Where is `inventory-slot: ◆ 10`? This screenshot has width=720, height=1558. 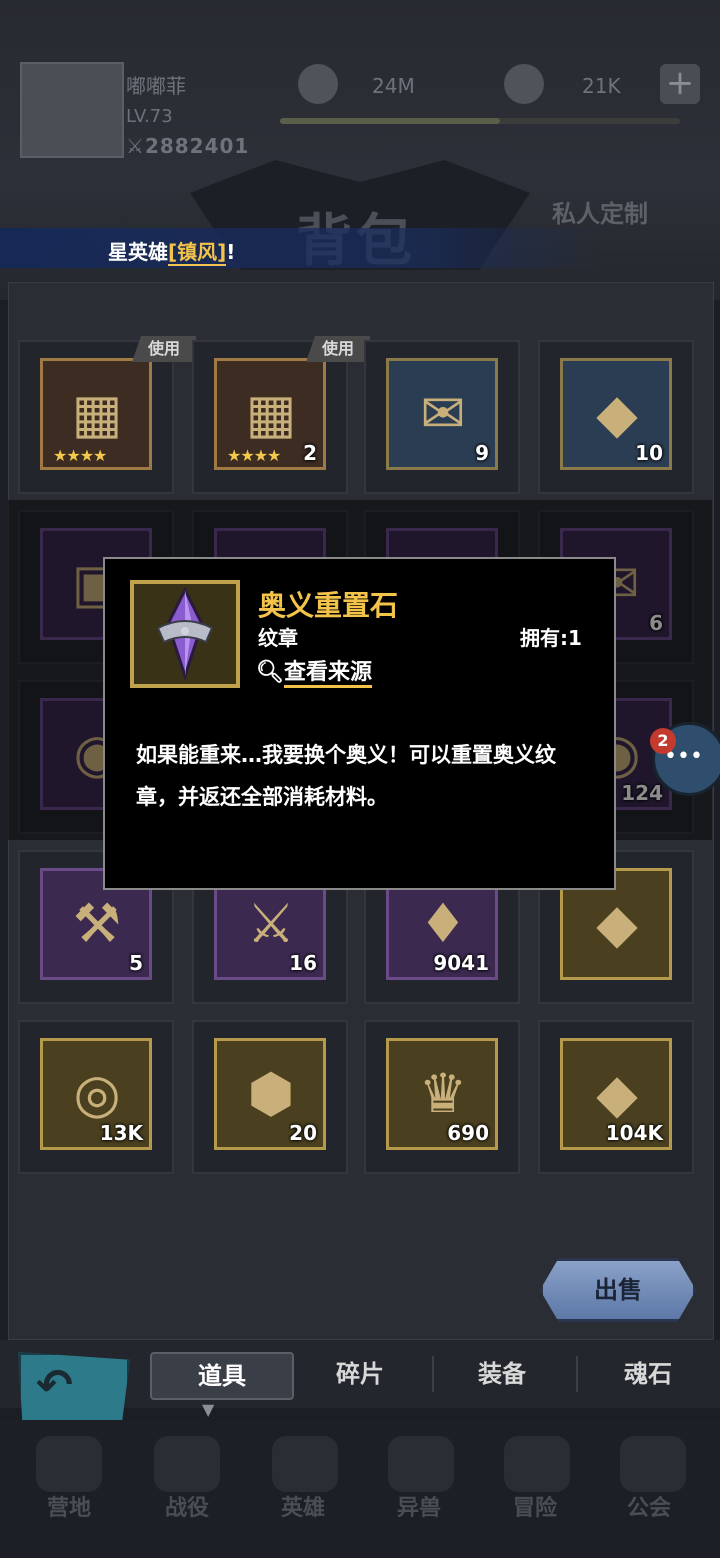 inventory-slot: ◆ 10 is located at coordinates (616, 414).